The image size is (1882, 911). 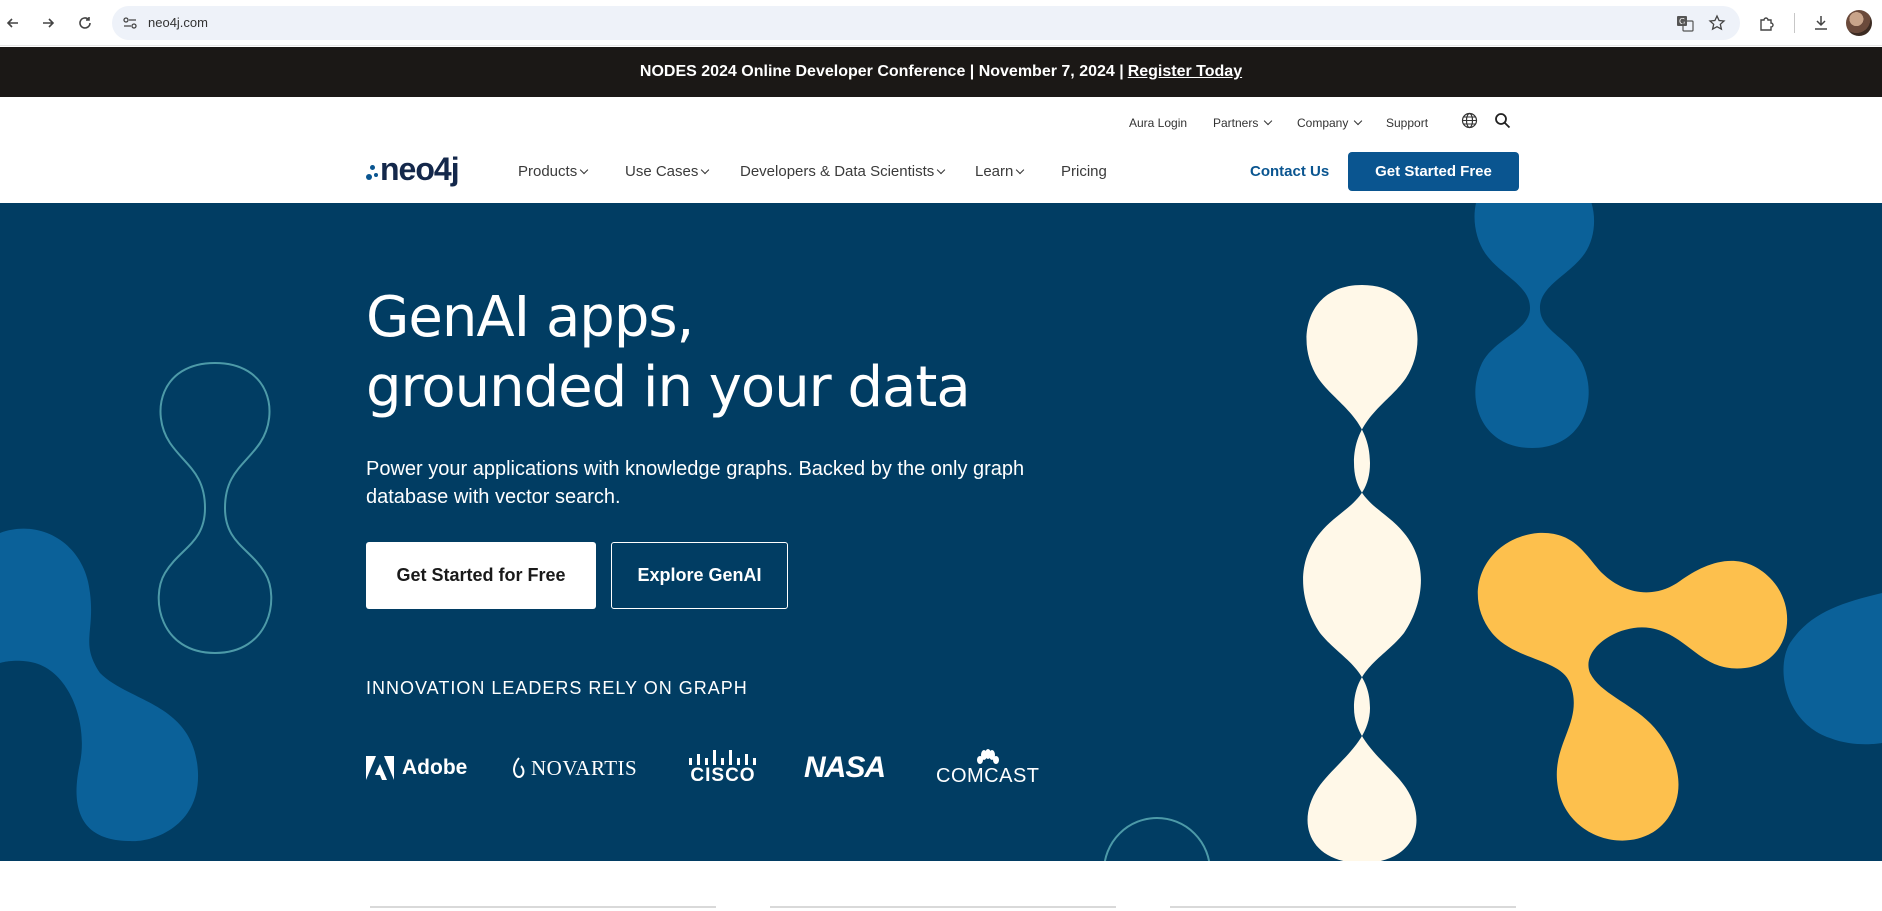 I want to click on nav-developers-label: Developers & Data Scientists, so click(x=837, y=171).